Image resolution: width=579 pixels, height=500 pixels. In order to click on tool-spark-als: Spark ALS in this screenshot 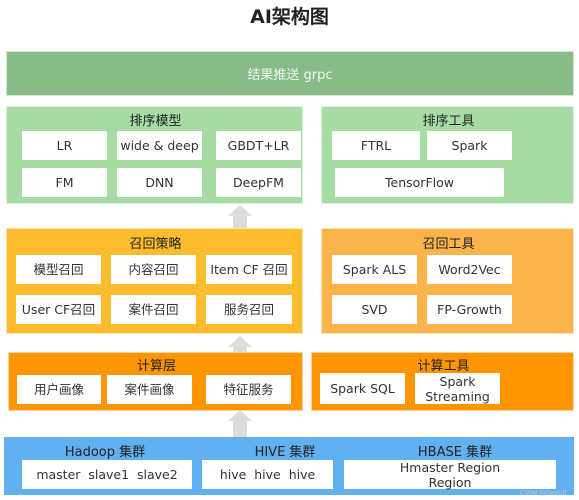, I will do `click(374, 269)`.